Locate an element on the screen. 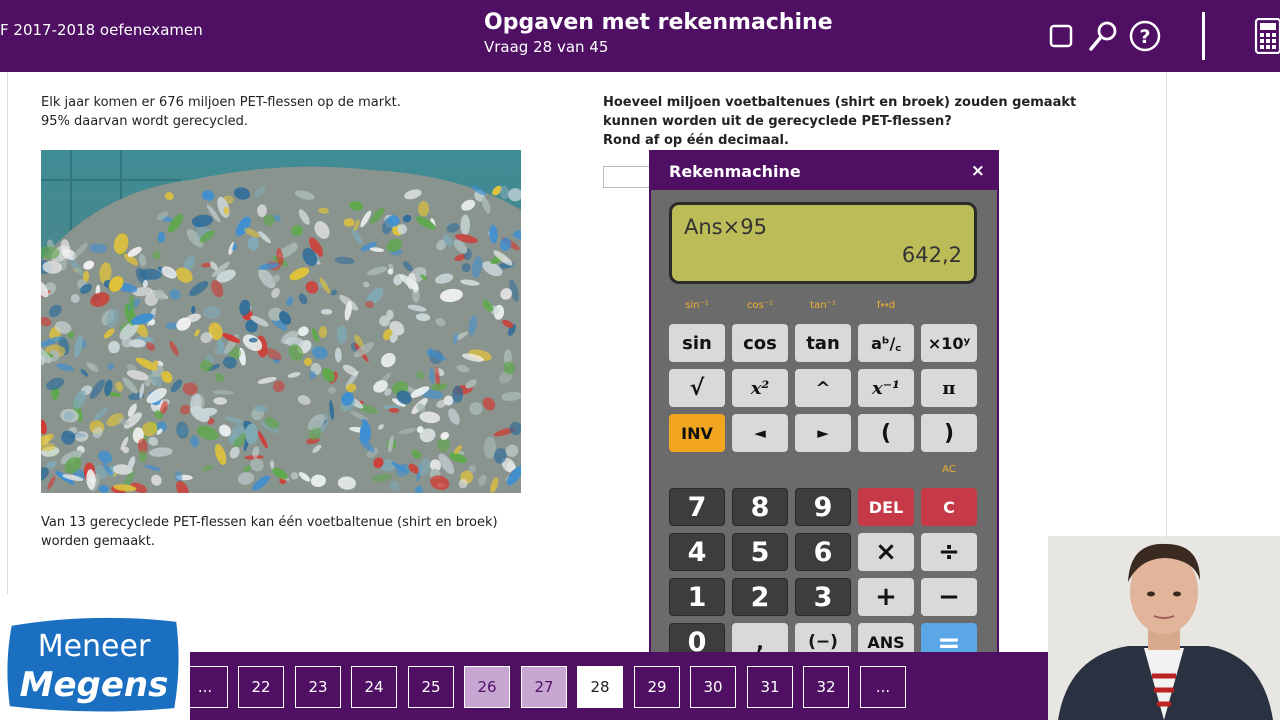  digit-5-key: 5 is located at coordinates (760, 552).